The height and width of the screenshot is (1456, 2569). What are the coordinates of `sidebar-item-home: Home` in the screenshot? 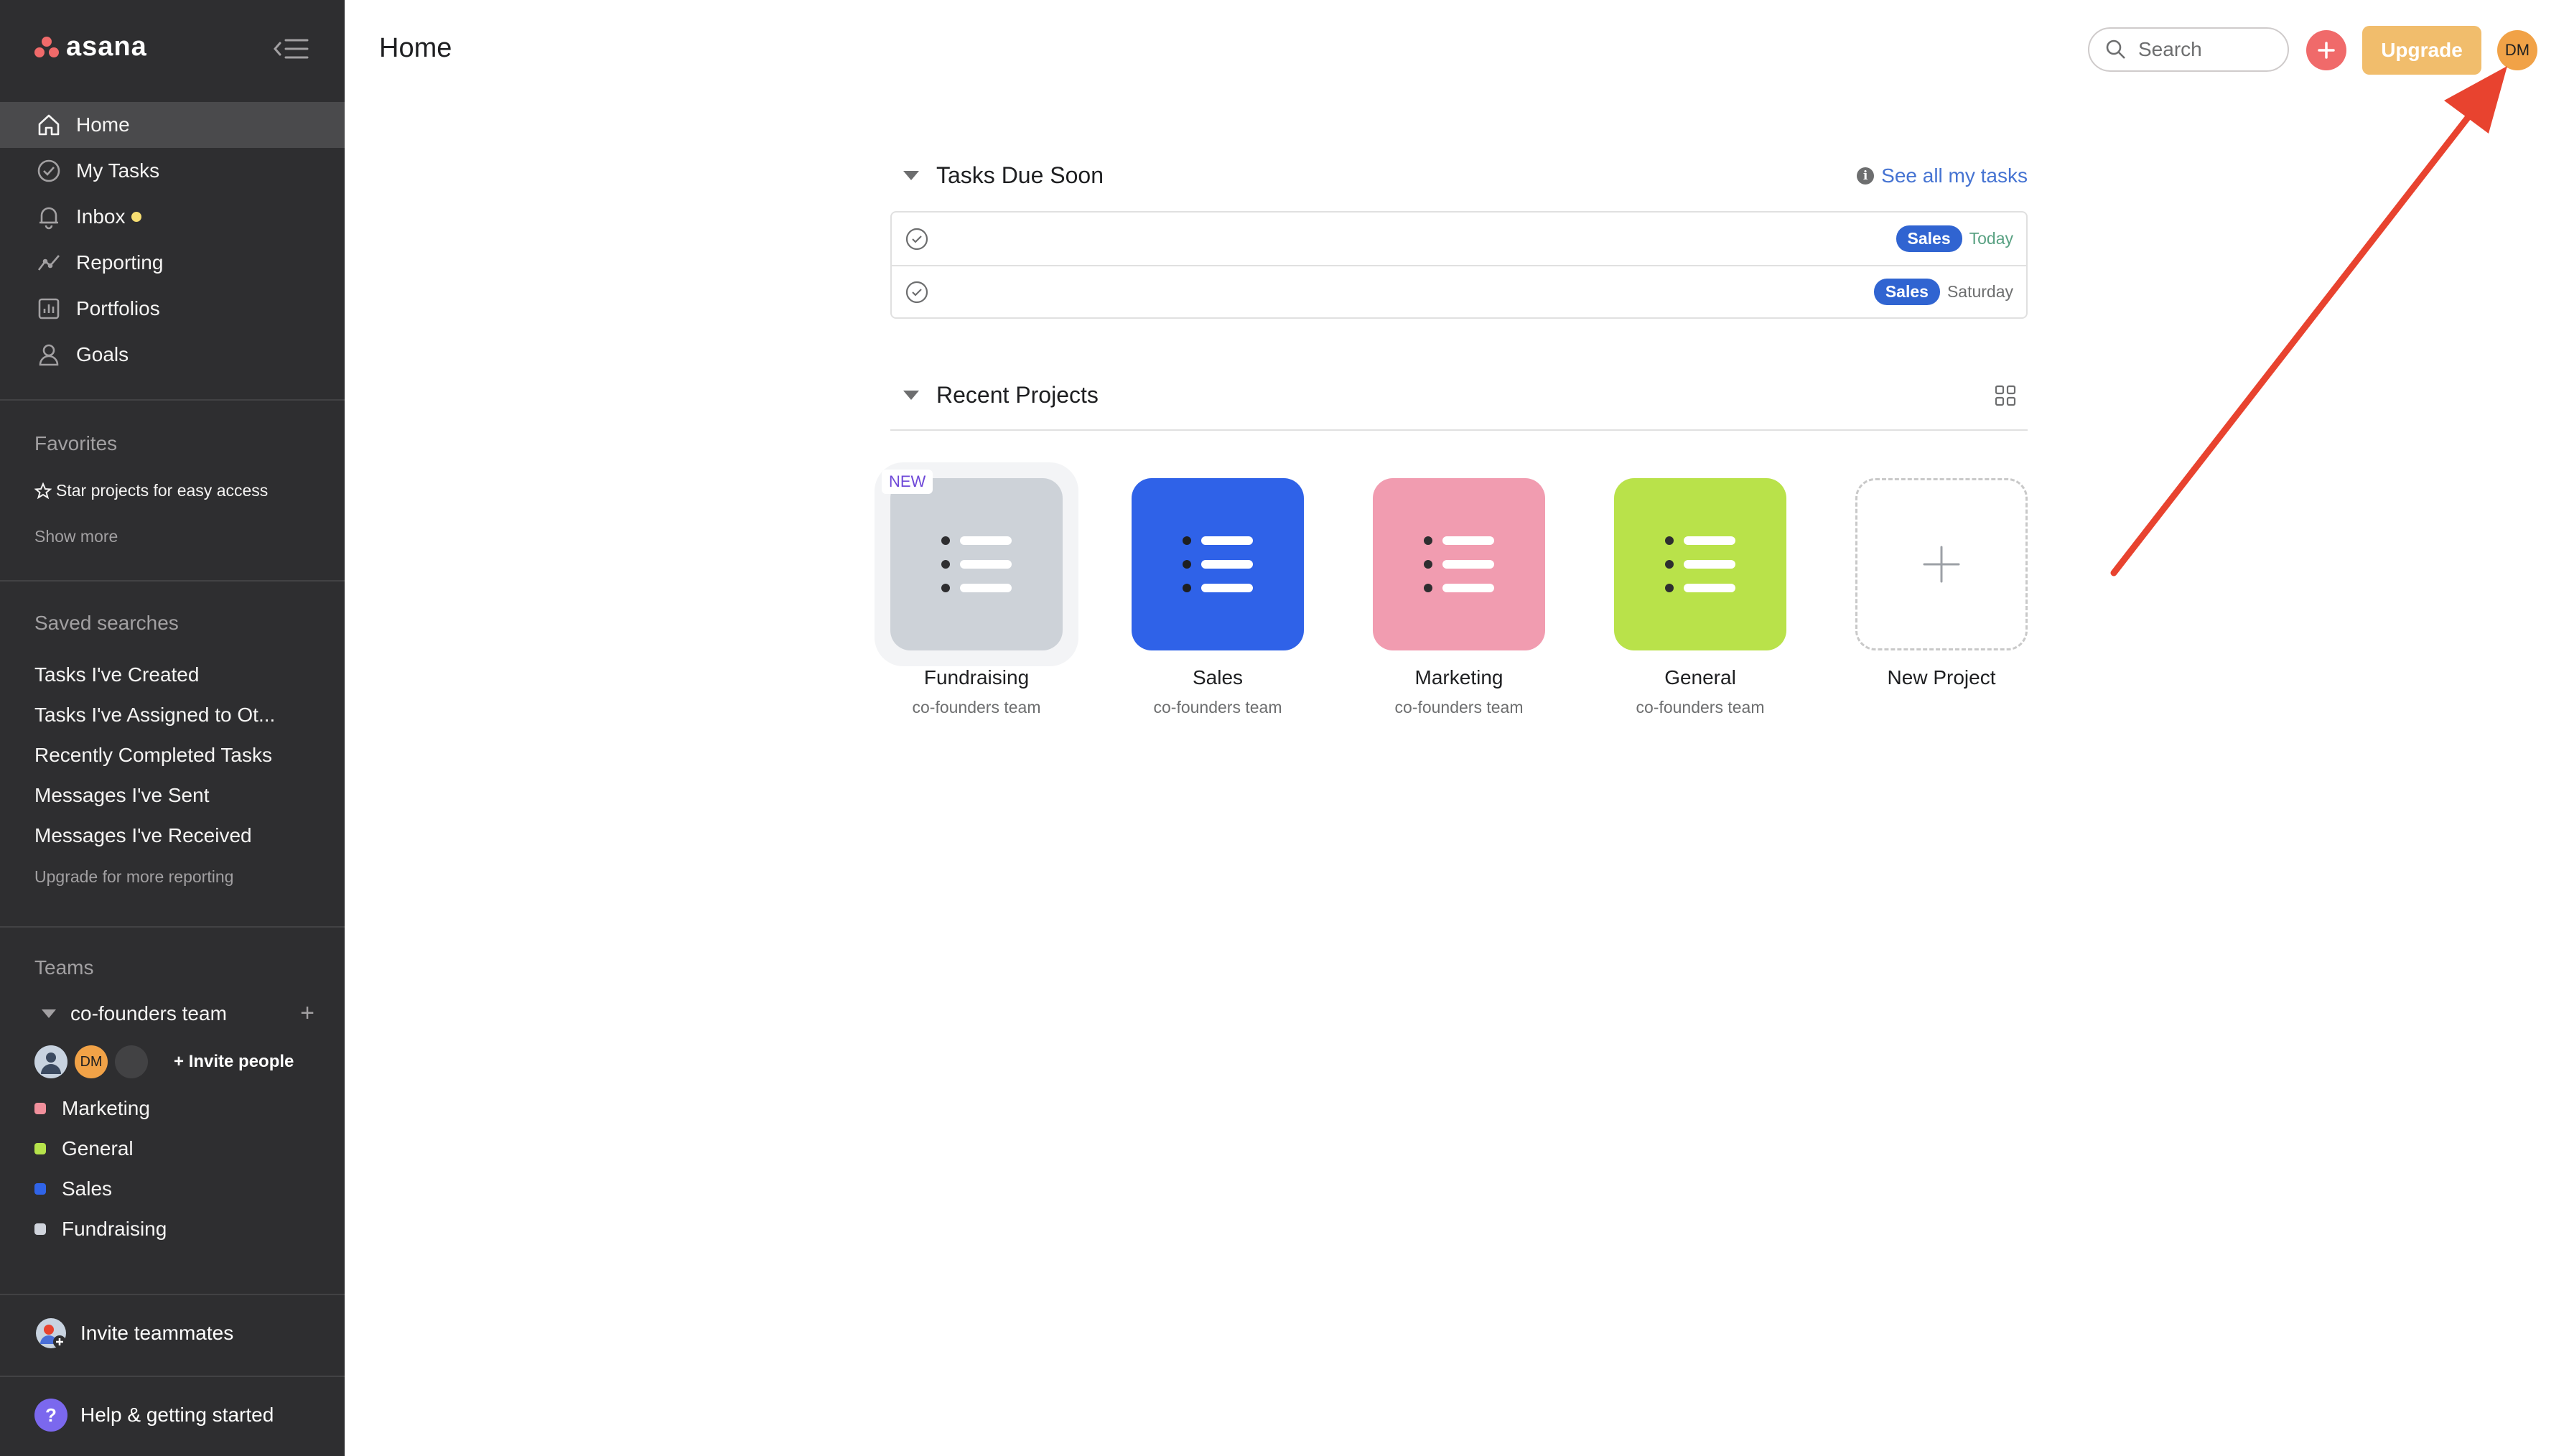 It's located at (172, 125).